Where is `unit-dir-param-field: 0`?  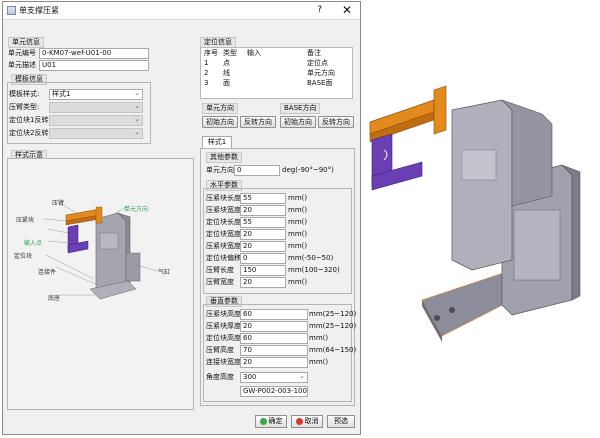
unit-dir-param-field: 0 is located at coordinates (257, 170).